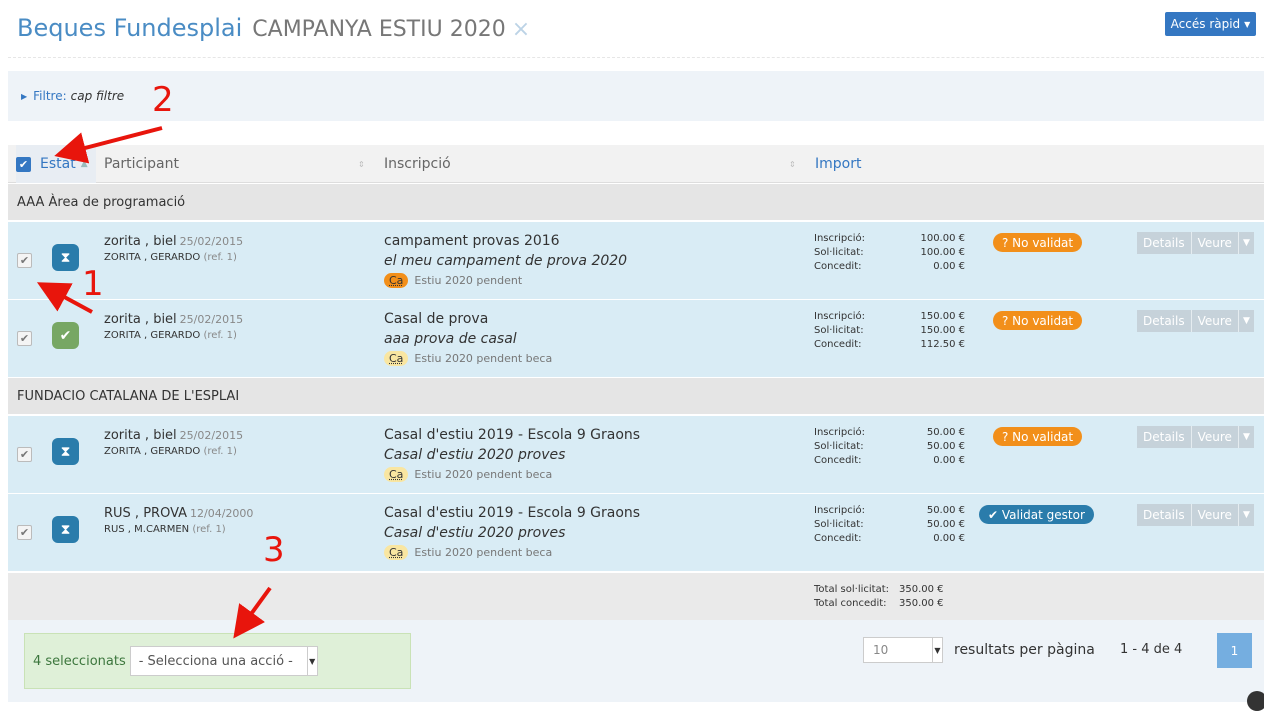 This screenshot has height=711, width=1264. I want to click on column-participant: Participant ⇕, so click(244, 164).